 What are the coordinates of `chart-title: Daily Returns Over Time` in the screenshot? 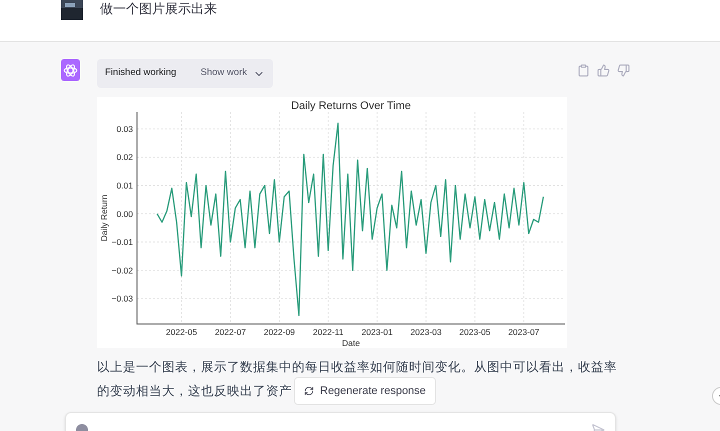 It's located at (351, 106).